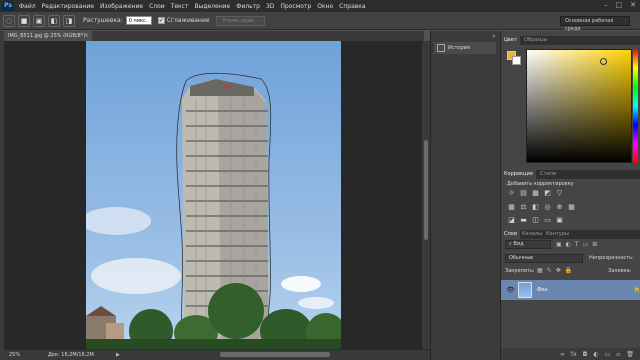  I want to click on filter-smart-icon: ⊞, so click(594, 244).